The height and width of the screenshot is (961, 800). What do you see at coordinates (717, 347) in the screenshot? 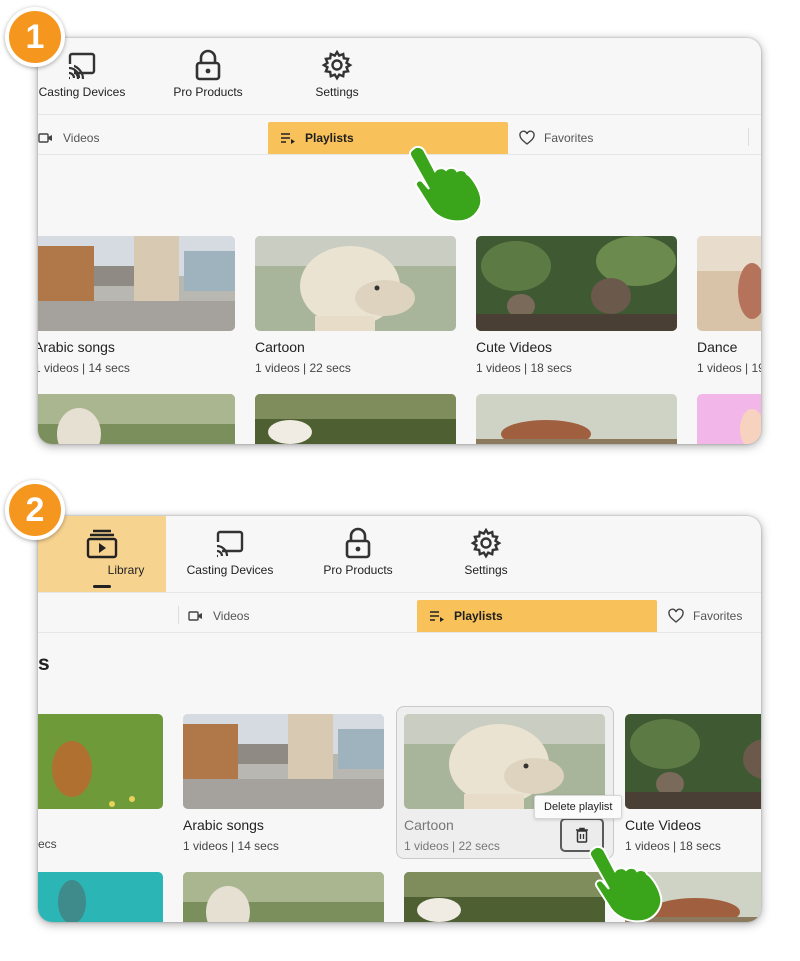
I see `playlist-title: Dance` at bounding box center [717, 347].